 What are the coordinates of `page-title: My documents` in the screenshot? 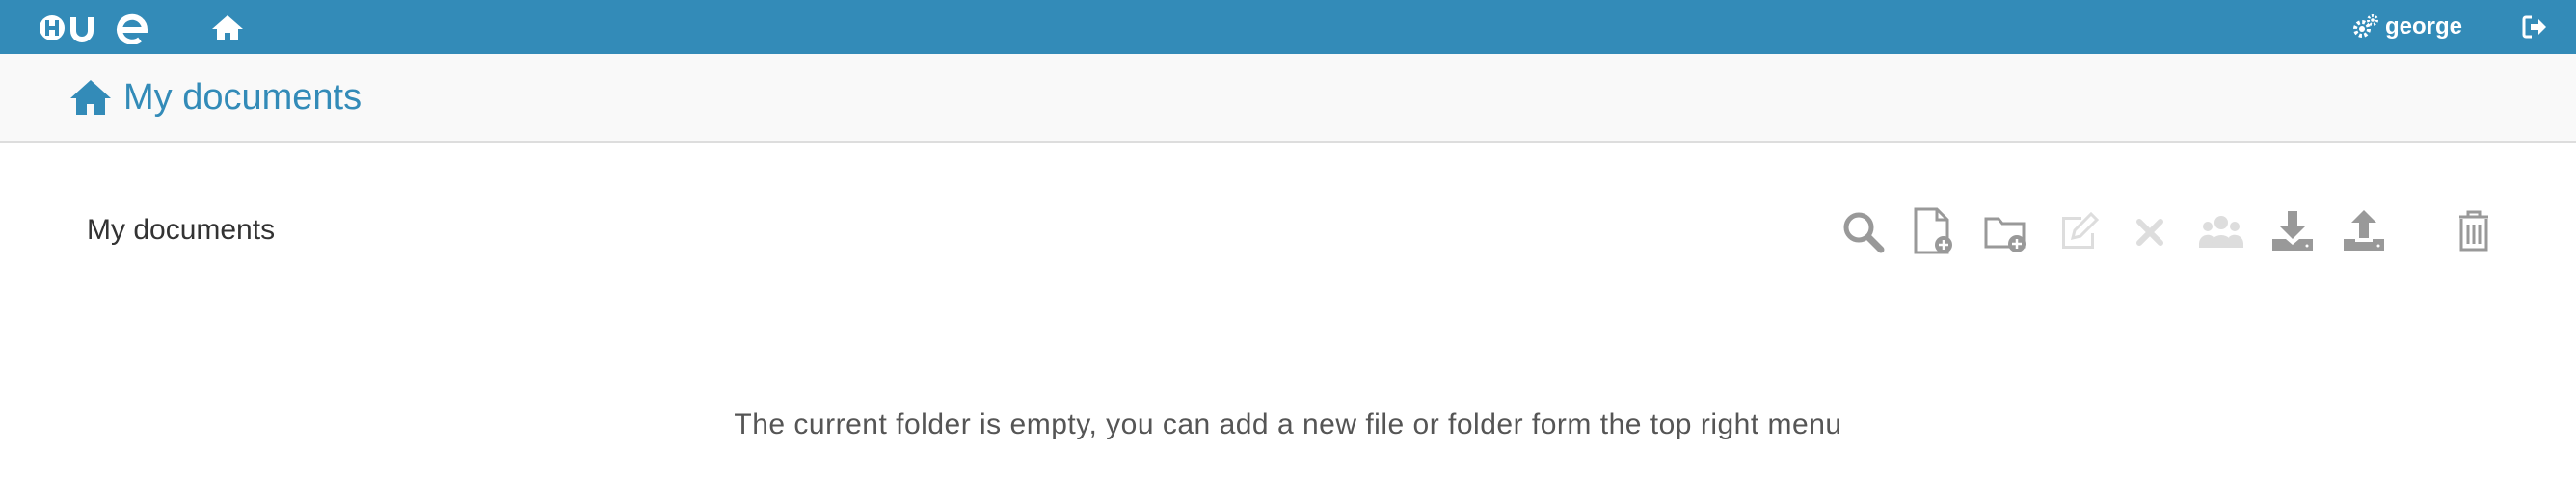 It's located at (216, 97).